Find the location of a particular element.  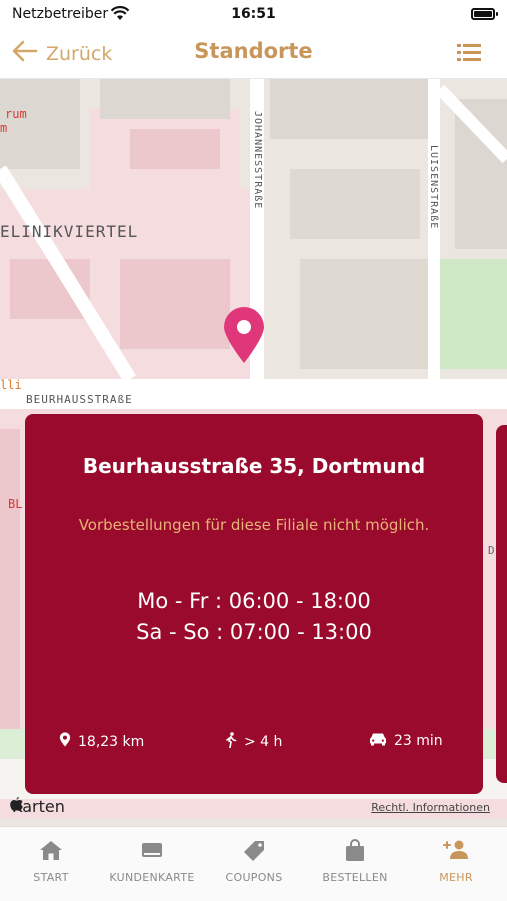

store-address: Beurhausstraße 35, Dortmund is located at coordinates (254, 466).